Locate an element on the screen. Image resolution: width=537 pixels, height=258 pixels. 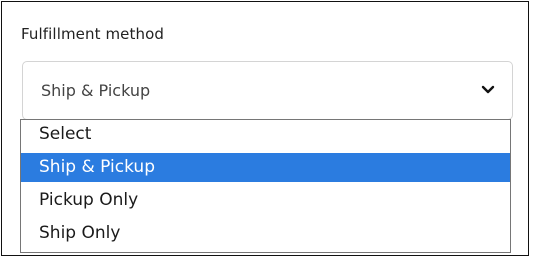
fulfillment-method-label: Fulfillment method is located at coordinates (92, 34).